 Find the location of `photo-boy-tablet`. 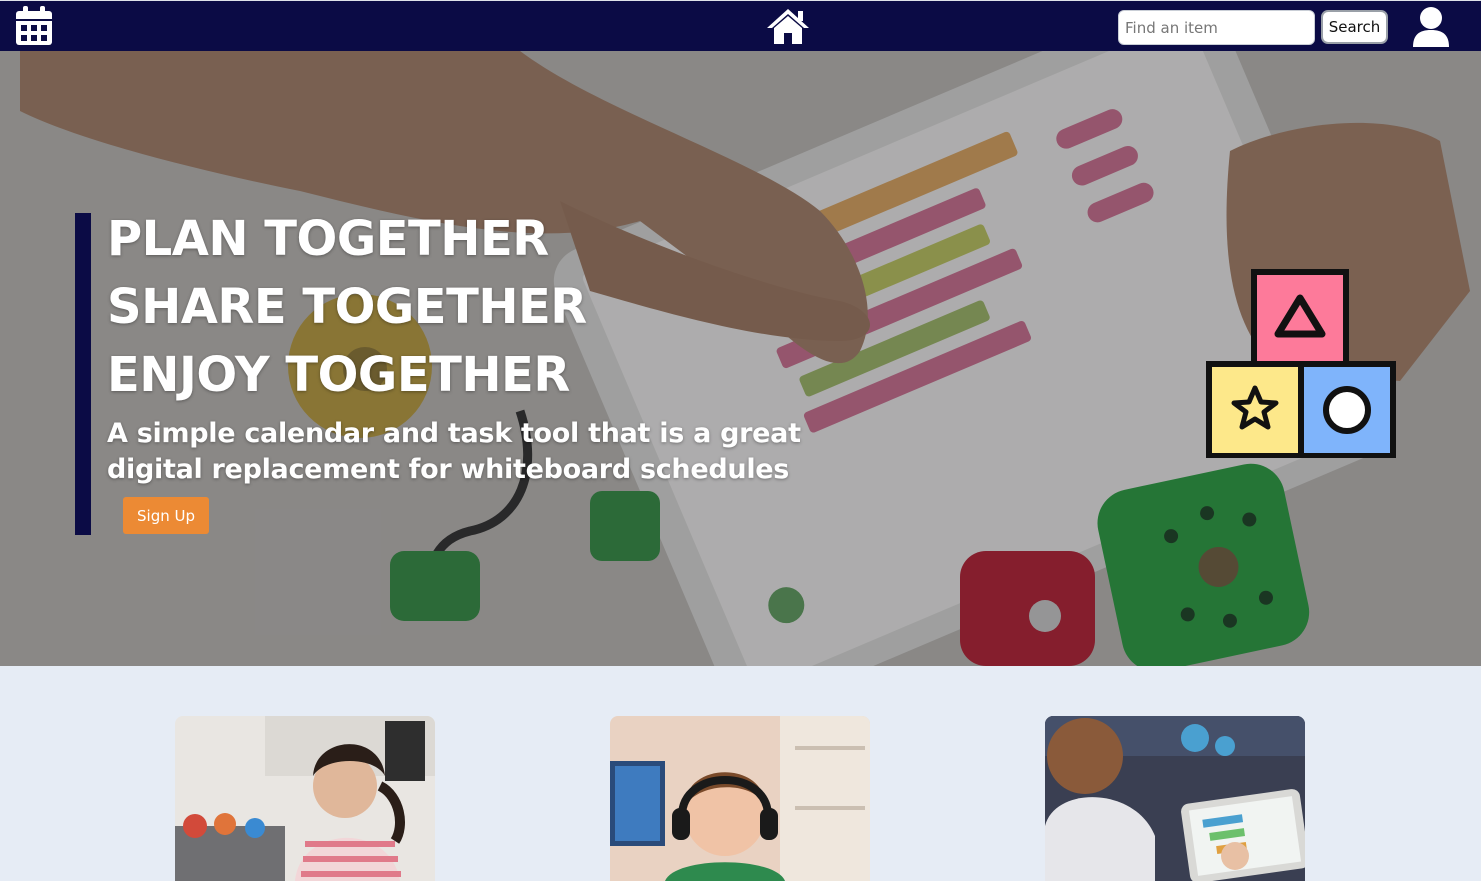

photo-boy-tablet is located at coordinates (1175, 798).